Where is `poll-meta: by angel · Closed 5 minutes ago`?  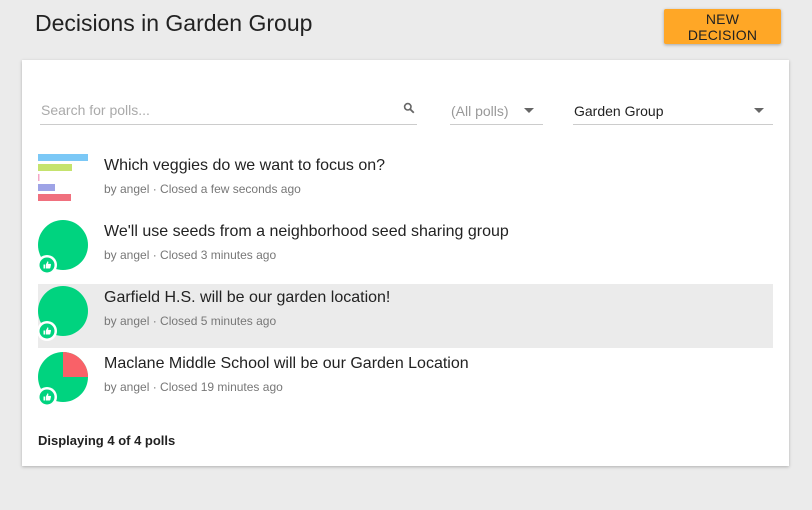
poll-meta: by angel · Closed 5 minutes ago is located at coordinates (190, 321).